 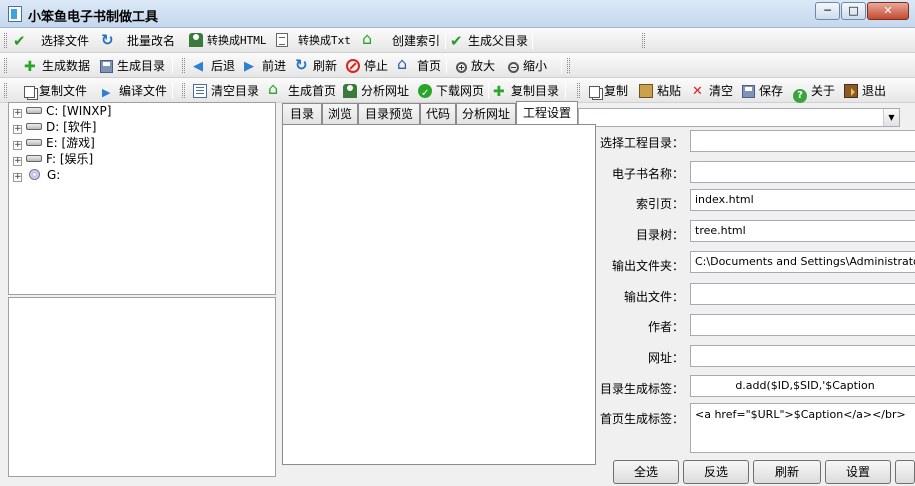 What do you see at coordinates (802, 386) in the screenshot?
I see `toc-tag-input: d.add($ID,$SID,'$Caption` at bounding box center [802, 386].